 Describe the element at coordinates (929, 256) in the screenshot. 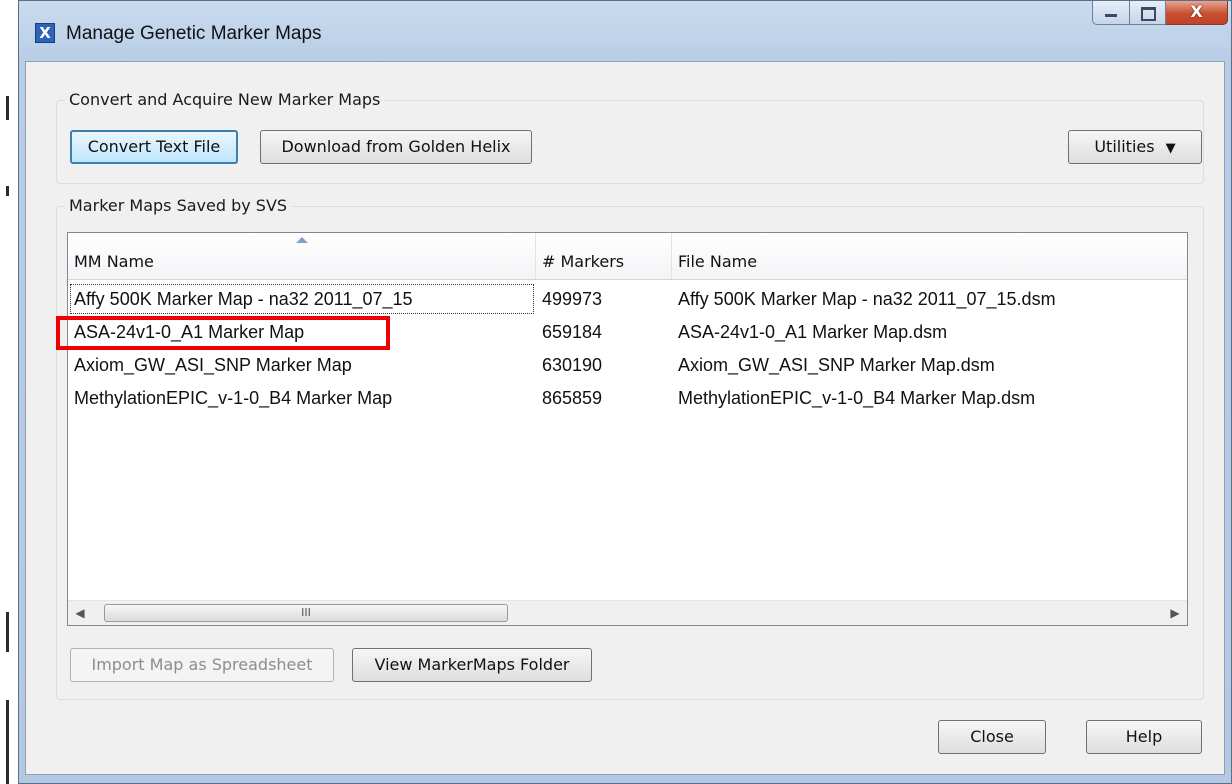

I see `column-header-file-name: File Name` at that location.